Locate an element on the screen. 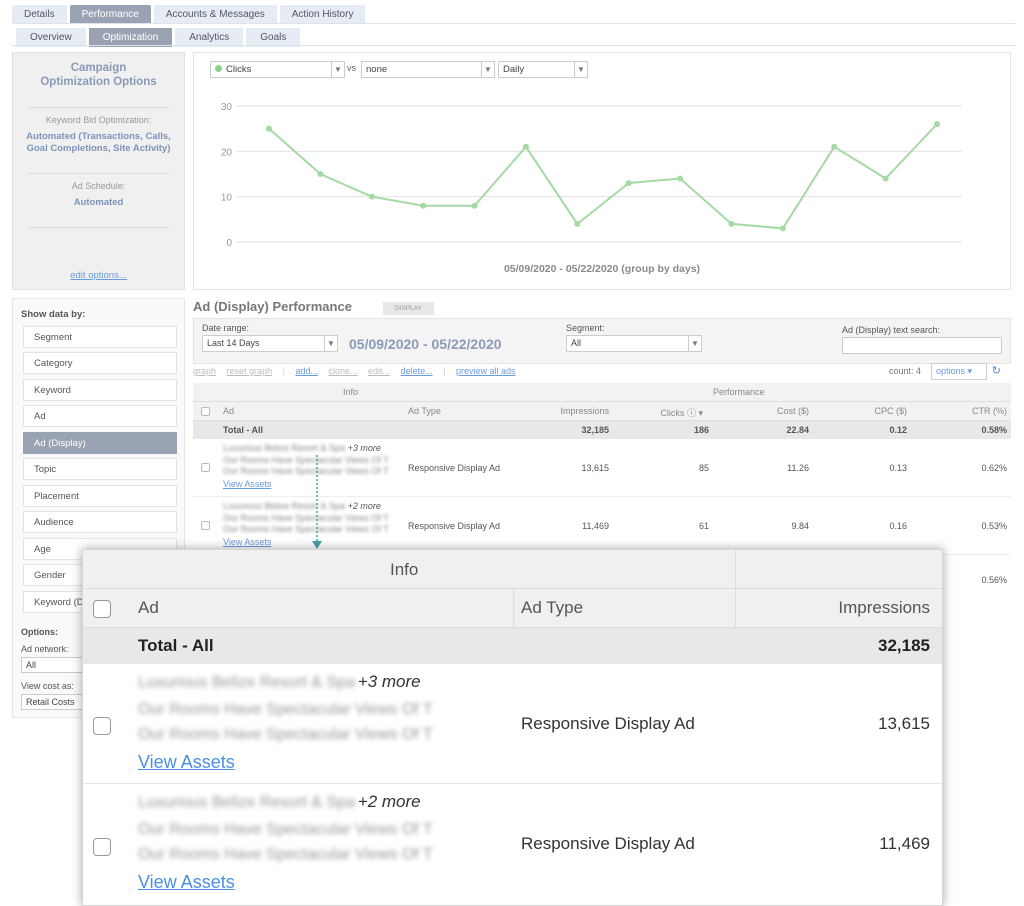 The width and height of the screenshot is (1024, 906). show-data-by-title: Show data by: is located at coordinates (53, 314).